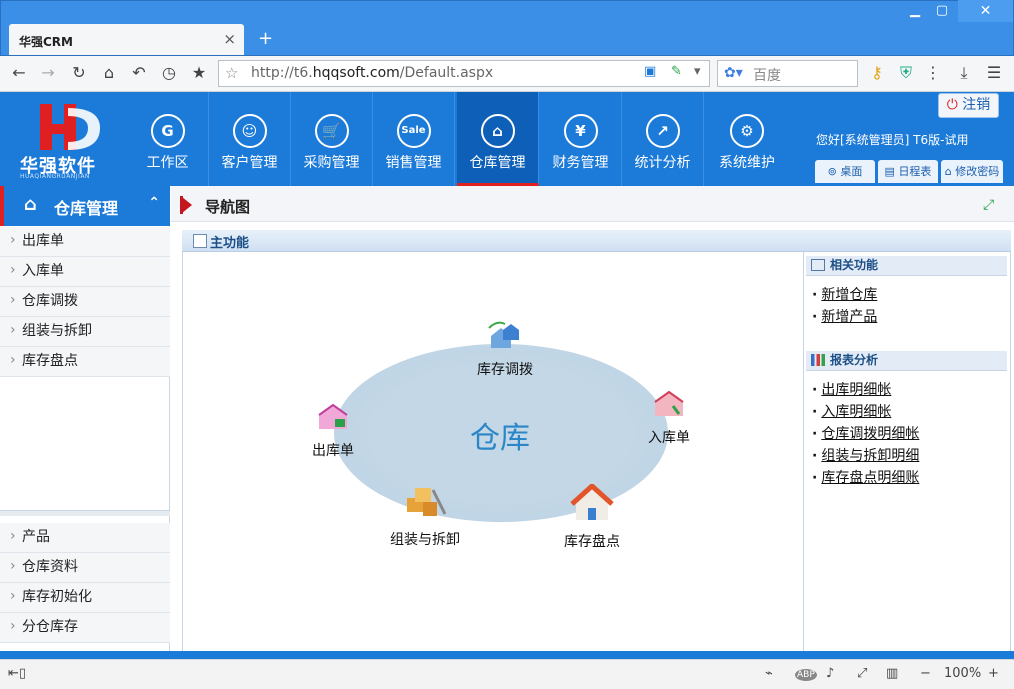  What do you see at coordinates (85, 537) in the screenshot?
I see `sidebar-item-product: 产品` at bounding box center [85, 537].